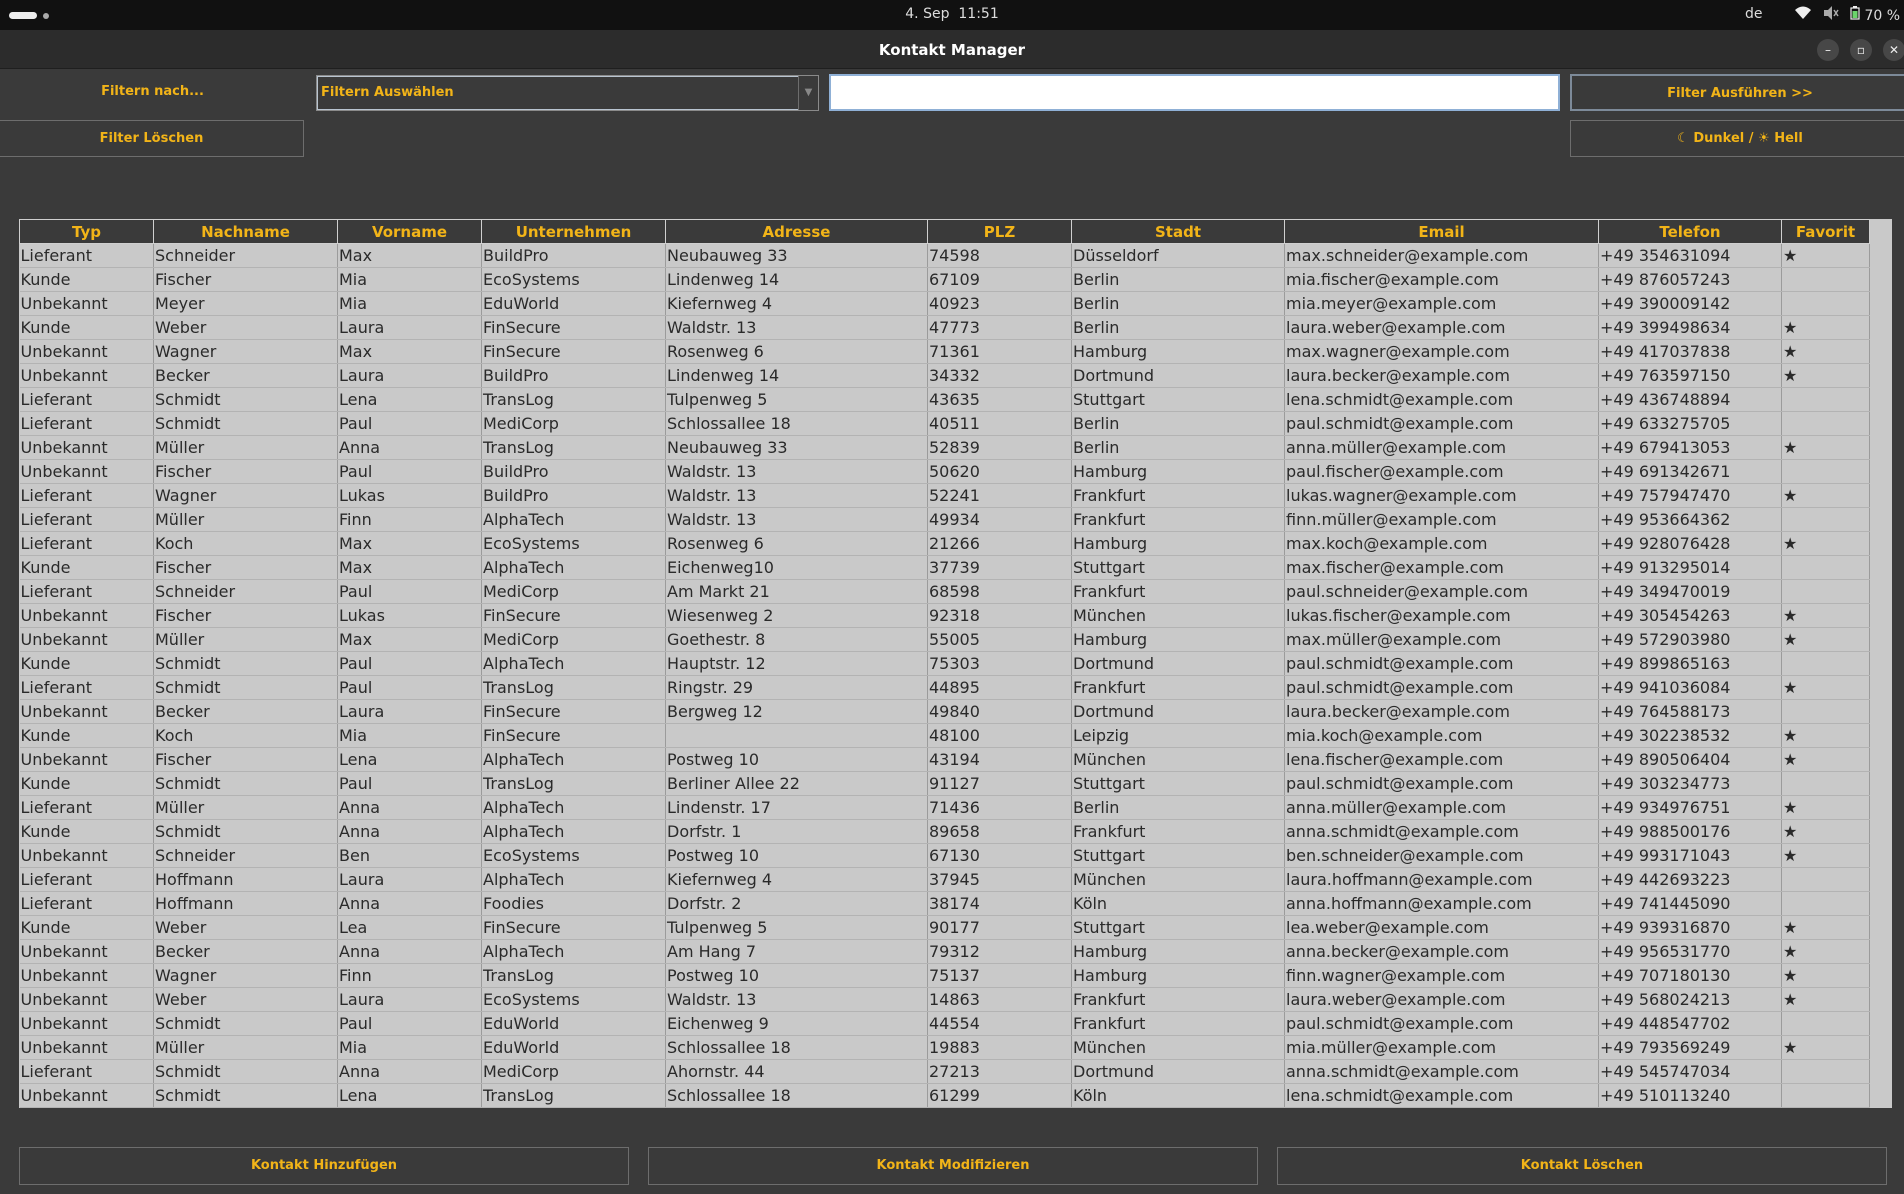 Image resolution: width=1904 pixels, height=1194 pixels. I want to click on keyboard-language: de, so click(1754, 14).